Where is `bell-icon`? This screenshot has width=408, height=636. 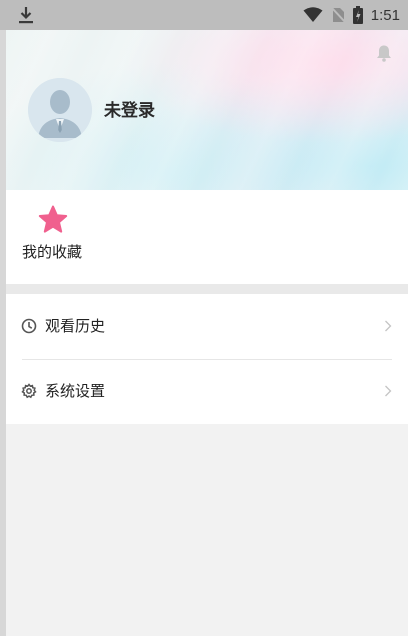 bell-icon is located at coordinates (384, 53).